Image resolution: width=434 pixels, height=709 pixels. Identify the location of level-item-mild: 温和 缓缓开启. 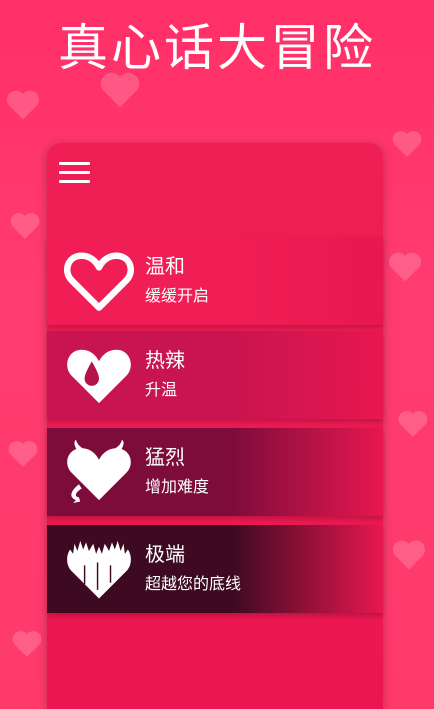
(215, 281).